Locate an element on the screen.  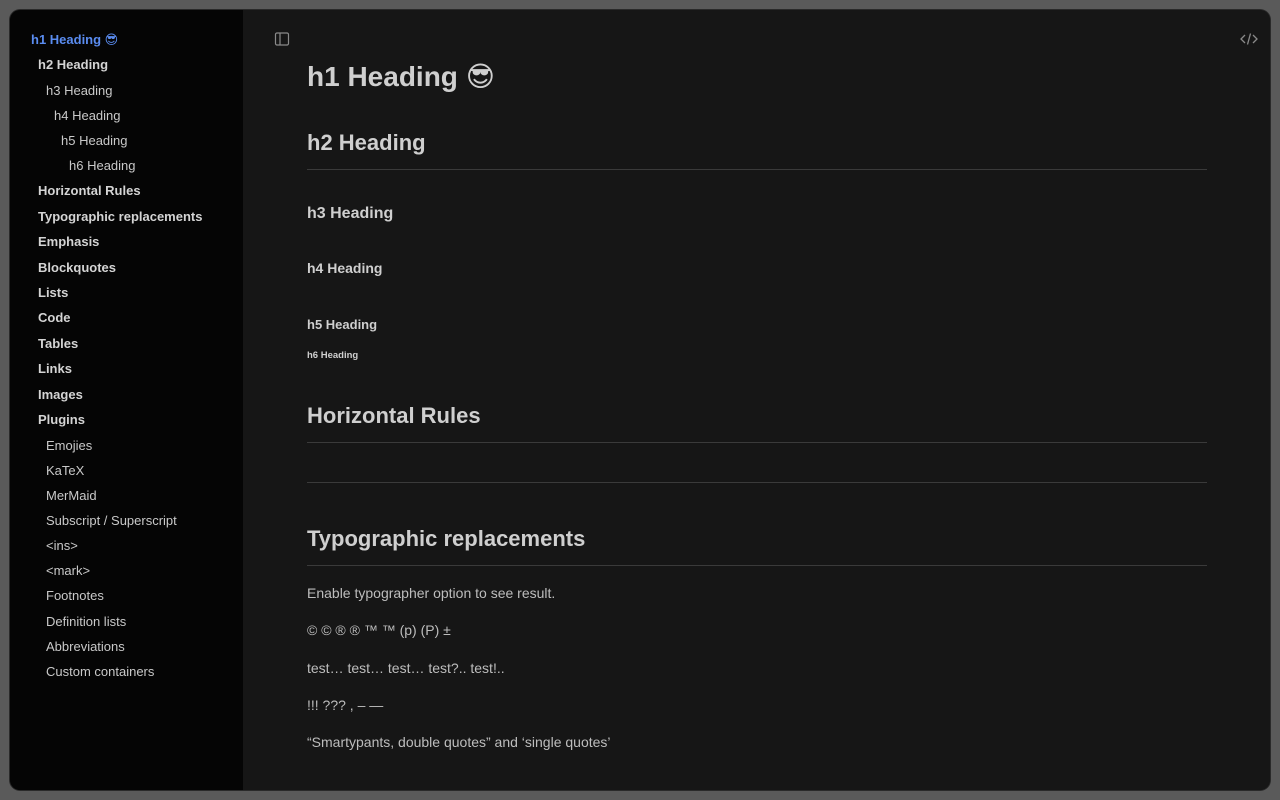
horizontal-rule is located at coordinates (757, 482).